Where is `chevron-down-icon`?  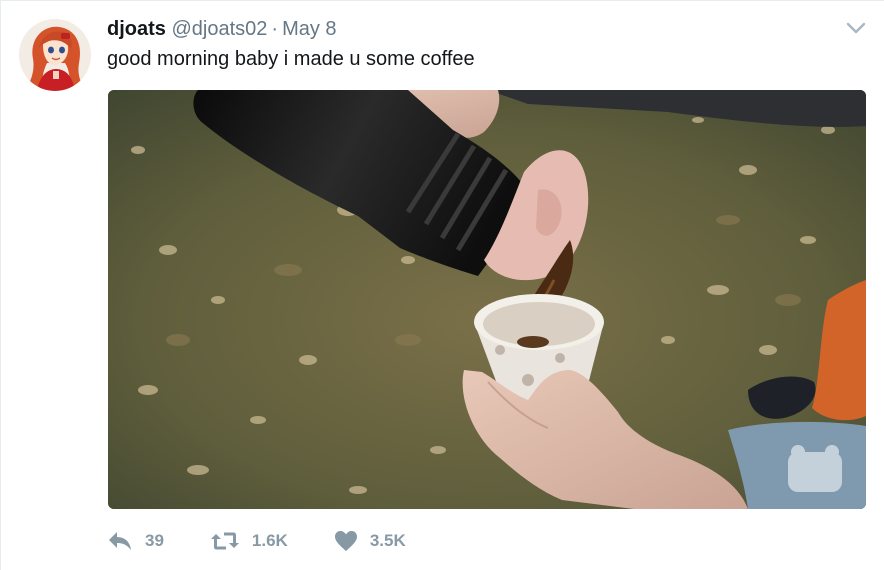
chevron-down-icon is located at coordinates (856, 28).